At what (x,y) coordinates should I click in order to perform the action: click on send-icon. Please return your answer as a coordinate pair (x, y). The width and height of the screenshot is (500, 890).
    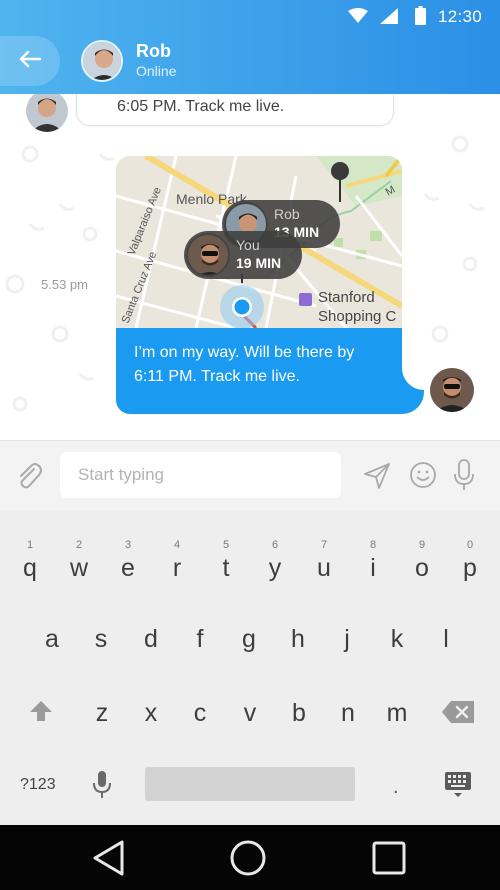
    Looking at the image, I should click on (377, 478).